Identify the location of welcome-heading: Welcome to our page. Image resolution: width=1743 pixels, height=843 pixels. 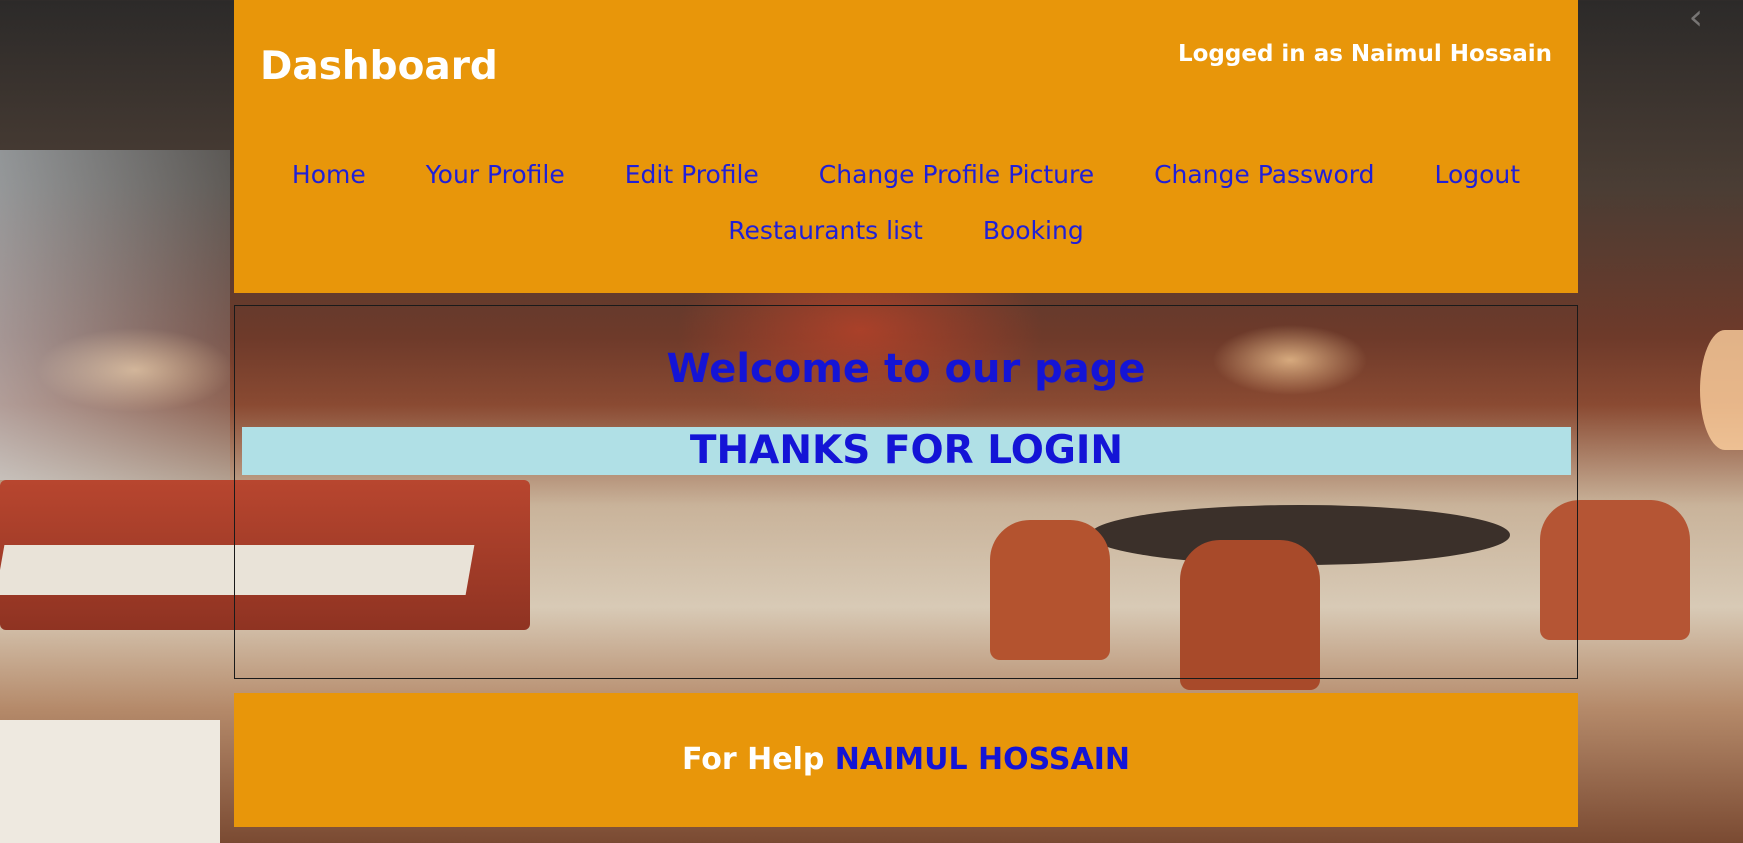
(906, 369).